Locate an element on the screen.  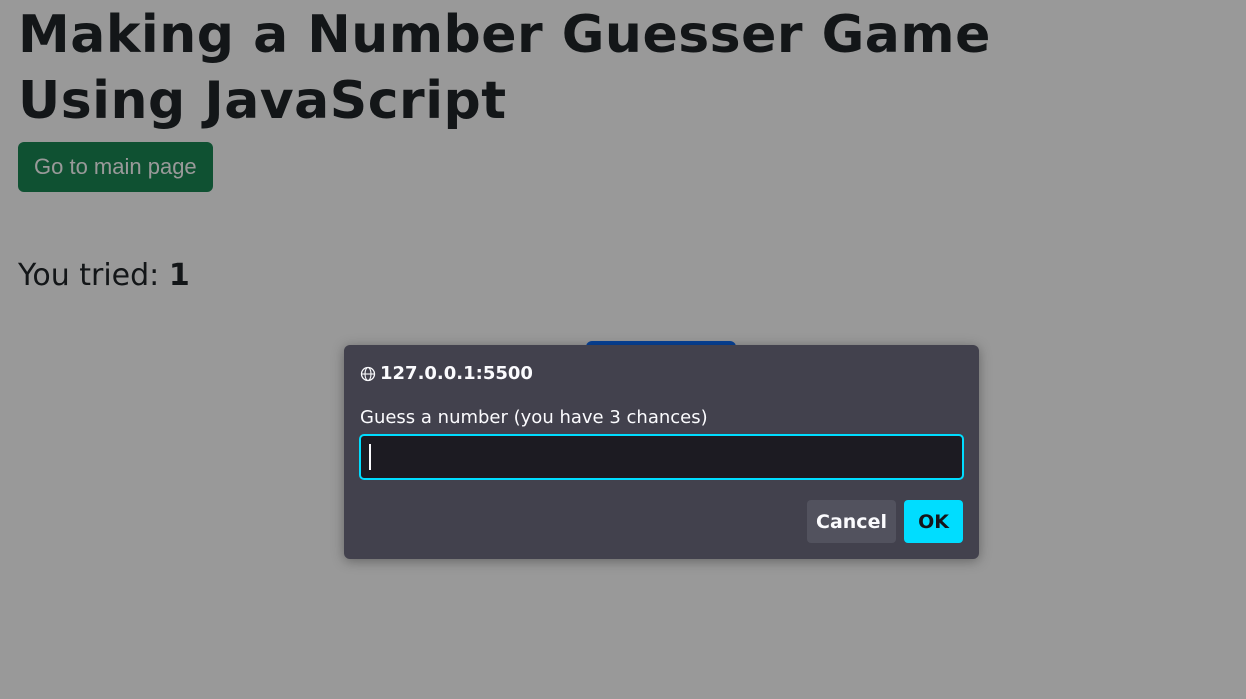
dialog-origin: 127.0.0.1:5500 is located at coordinates (446, 373).